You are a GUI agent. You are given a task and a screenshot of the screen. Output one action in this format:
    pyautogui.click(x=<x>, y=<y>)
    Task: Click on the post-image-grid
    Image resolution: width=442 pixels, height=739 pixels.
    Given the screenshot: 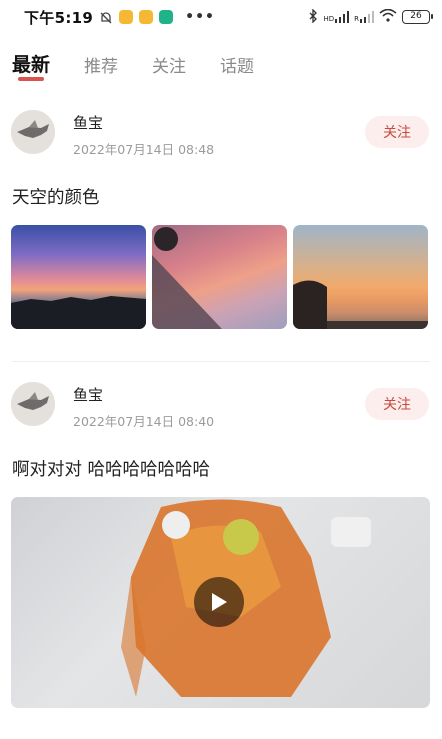 What is the action you would take?
    pyautogui.click(x=219, y=277)
    